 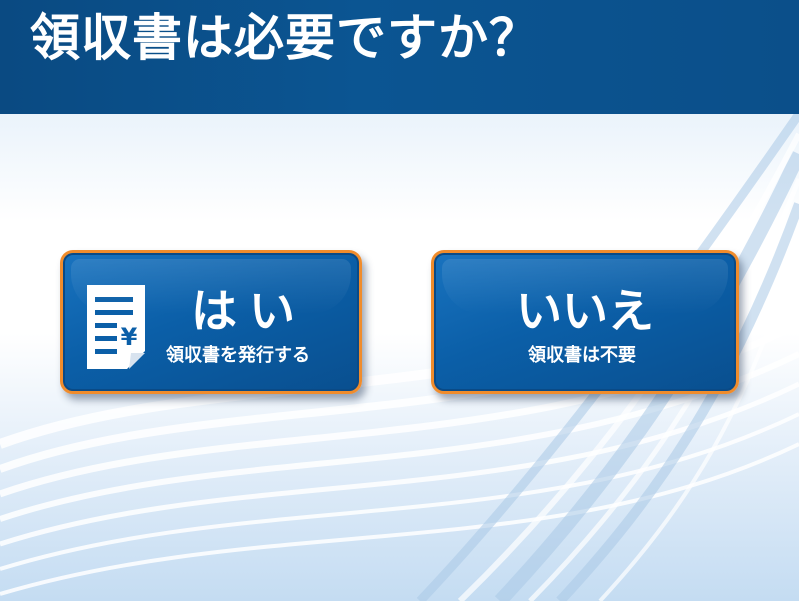 What do you see at coordinates (116, 327) in the screenshot?
I see `receipt-document-icon: ¥` at bounding box center [116, 327].